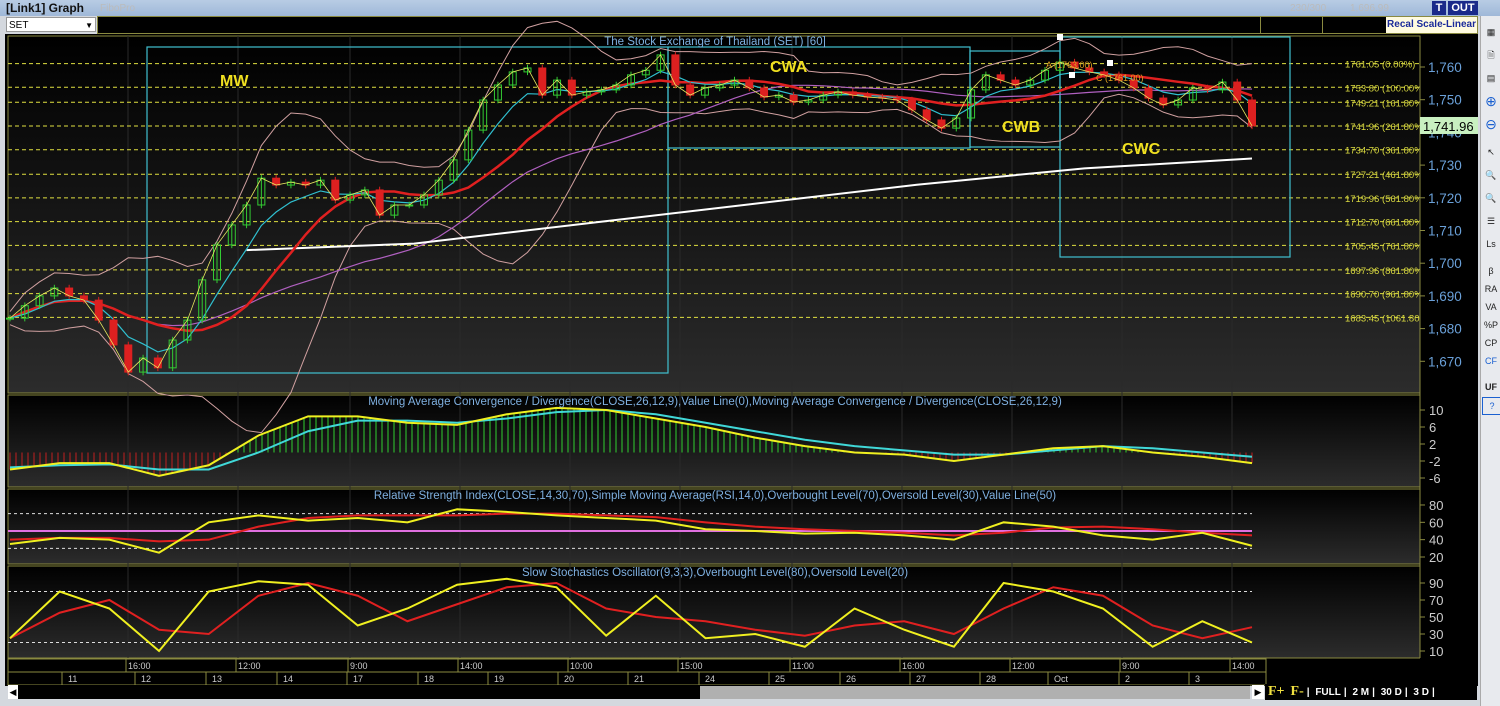  Describe the element at coordinates (1445, 165) in the screenshot. I see `price-tick-label: 1,730` at that location.